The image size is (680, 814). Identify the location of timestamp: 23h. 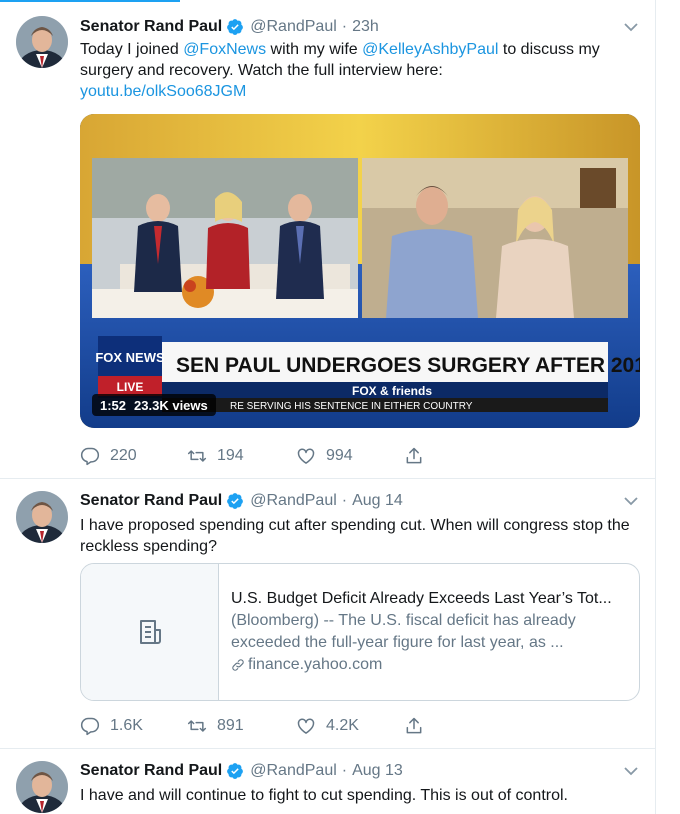
(365, 27).